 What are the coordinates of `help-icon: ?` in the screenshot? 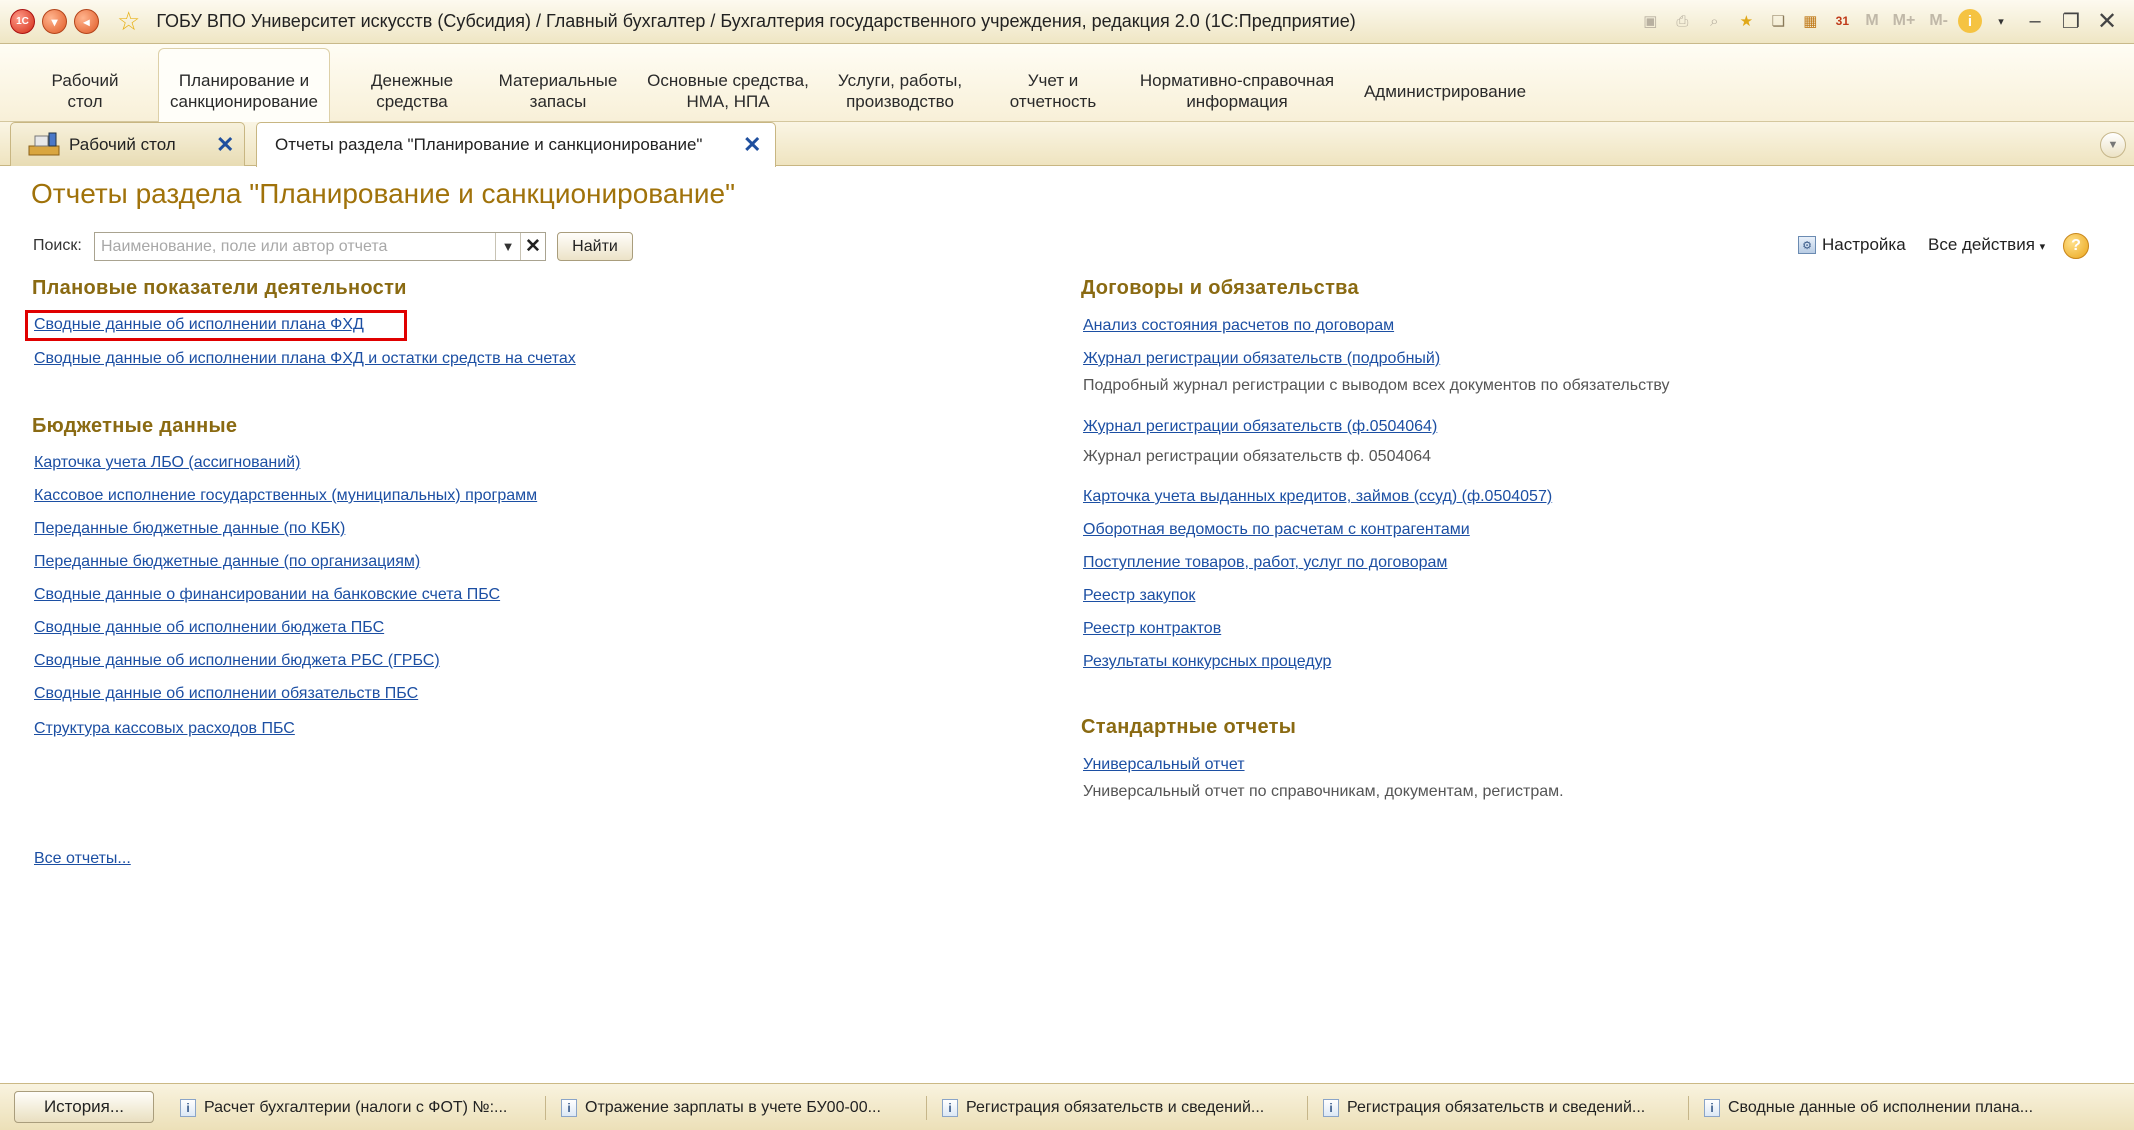 It's located at (2076, 246).